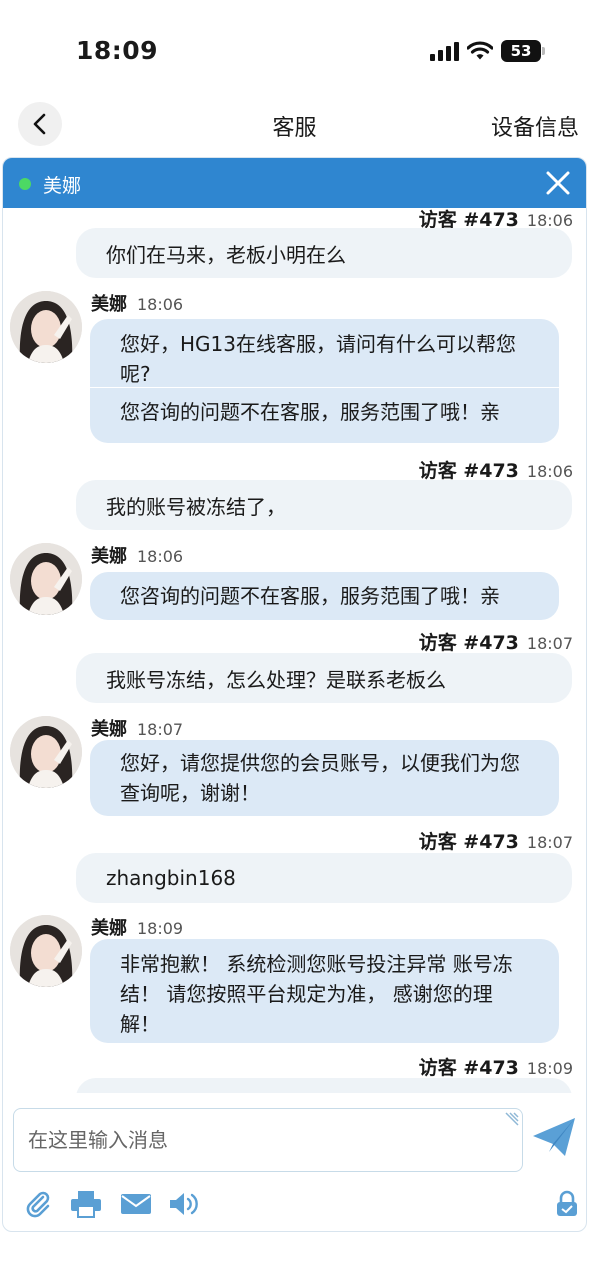  I want to click on agent-name: 美娜, so click(62, 186).